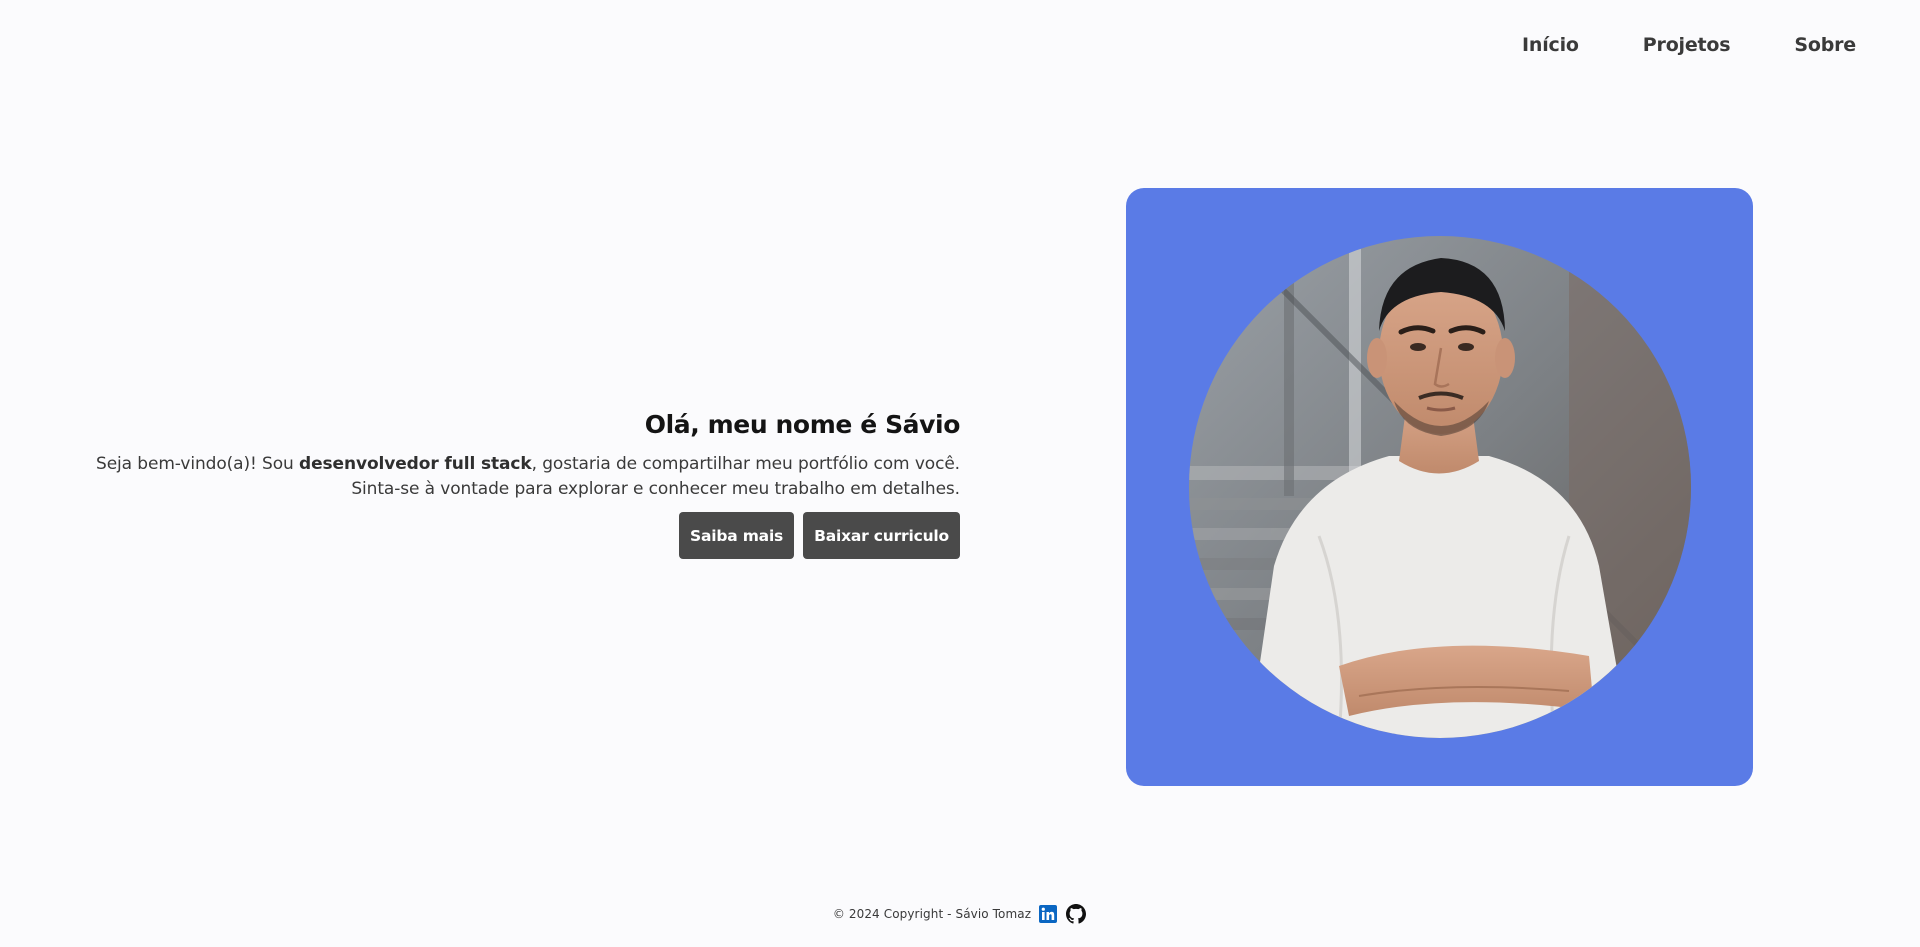  What do you see at coordinates (415, 464) in the screenshot?
I see `hero-desc-highlight: desenvolvedor full stack` at bounding box center [415, 464].